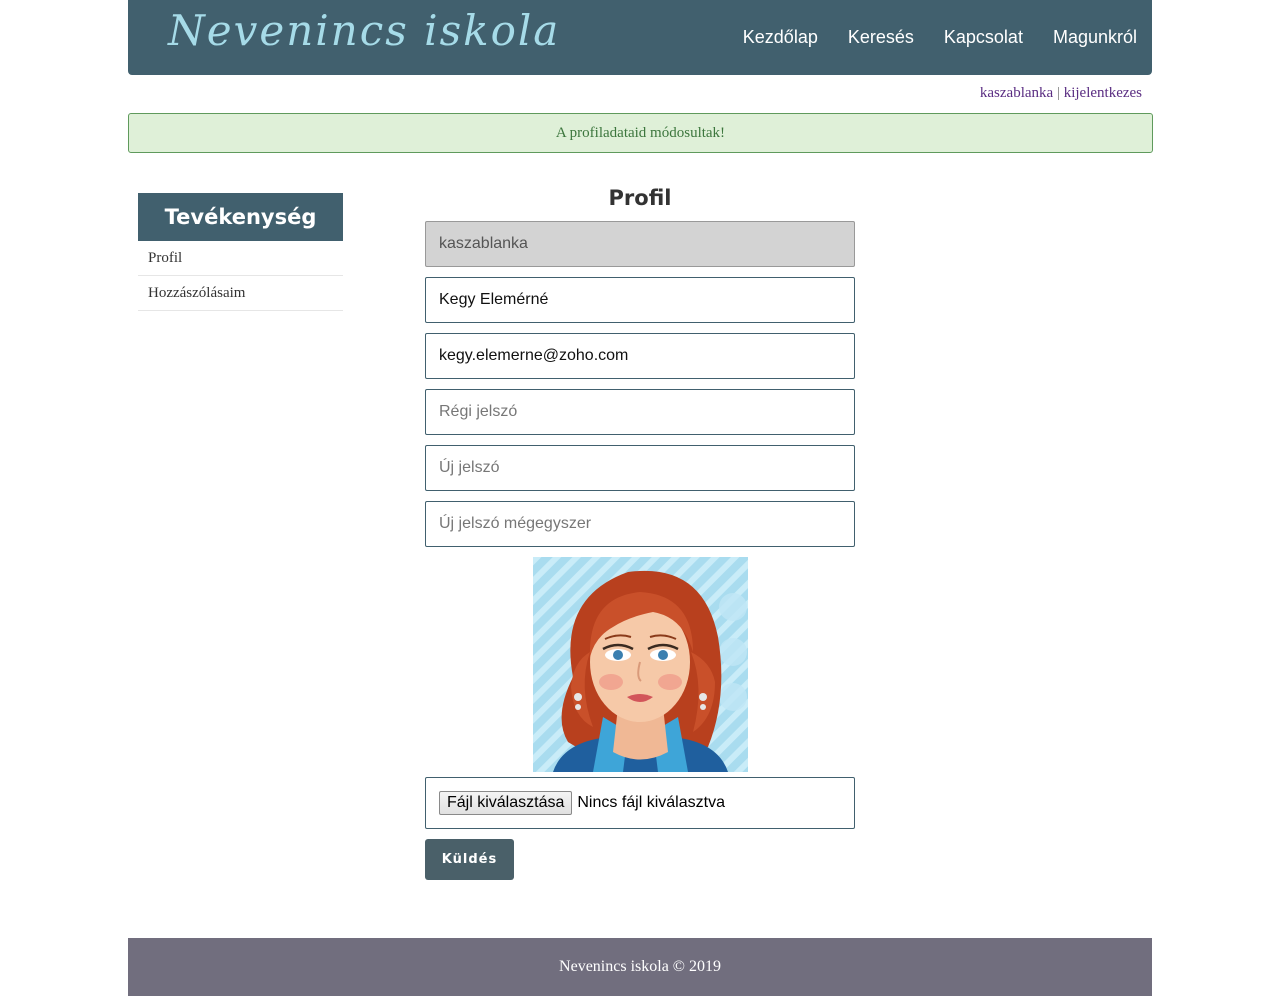 The image size is (1280, 996). What do you see at coordinates (640, 244) in the screenshot?
I see `username-field: kaszablanka` at bounding box center [640, 244].